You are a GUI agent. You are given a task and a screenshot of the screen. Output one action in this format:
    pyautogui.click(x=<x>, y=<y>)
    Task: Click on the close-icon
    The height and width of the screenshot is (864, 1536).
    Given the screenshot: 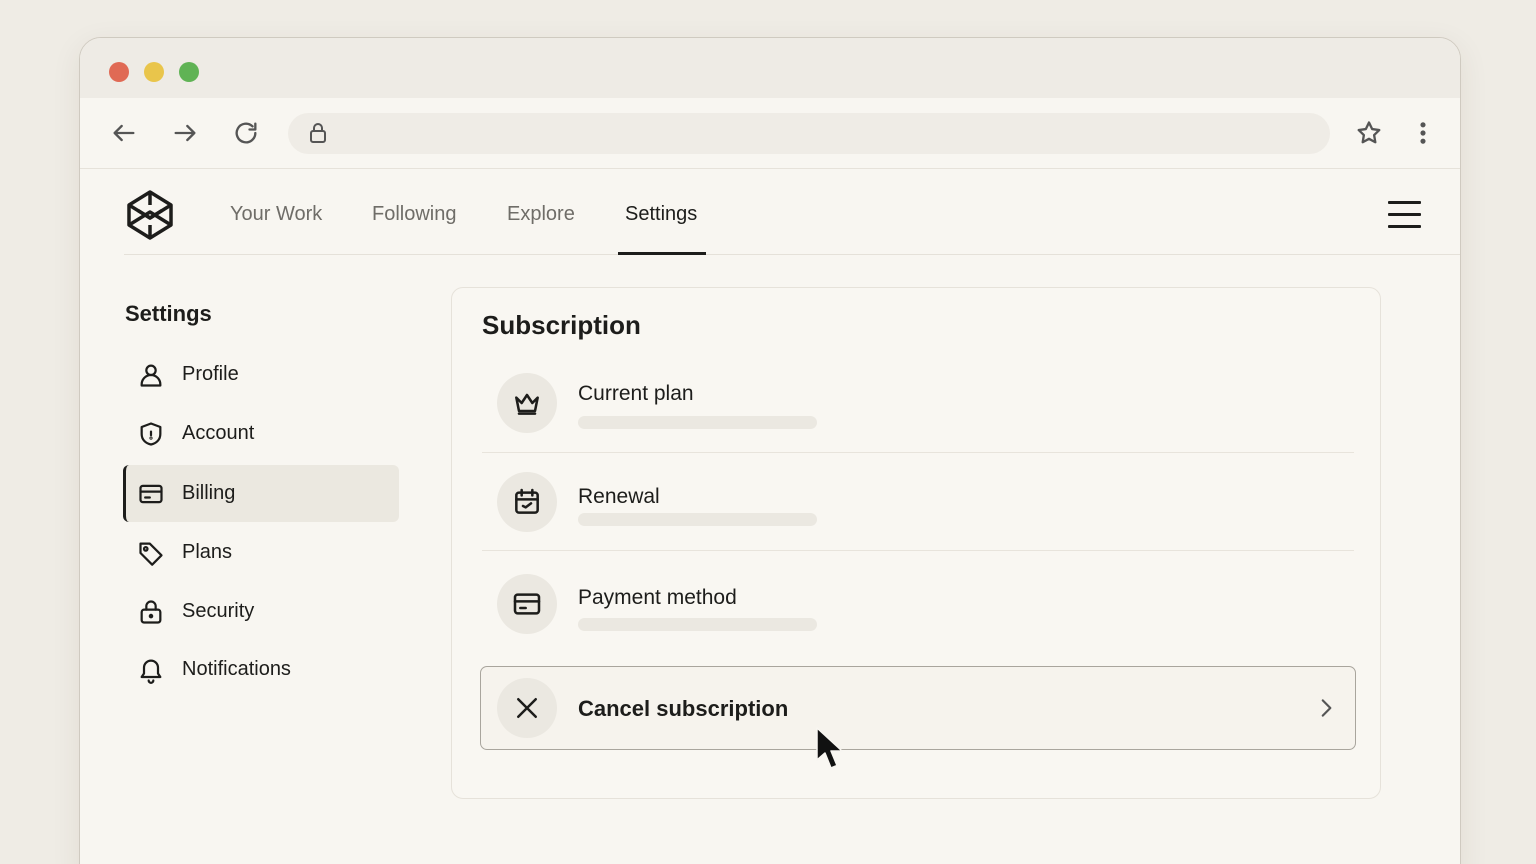 What is the action you would take?
    pyautogui.click(x=527, y=708)
    